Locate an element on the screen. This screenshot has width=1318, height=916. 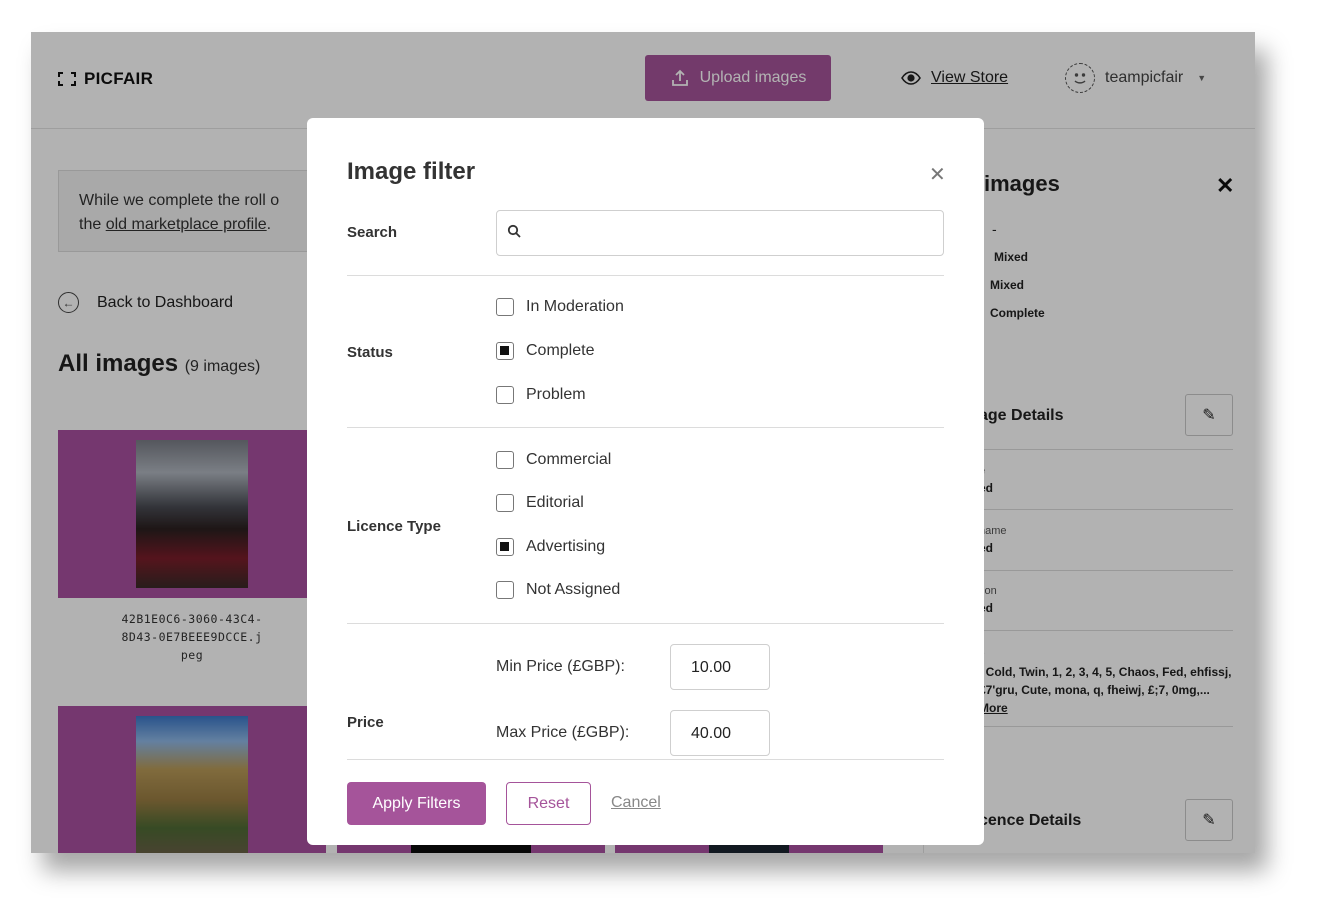
search-label: Search is located at coordinates (372, 232).